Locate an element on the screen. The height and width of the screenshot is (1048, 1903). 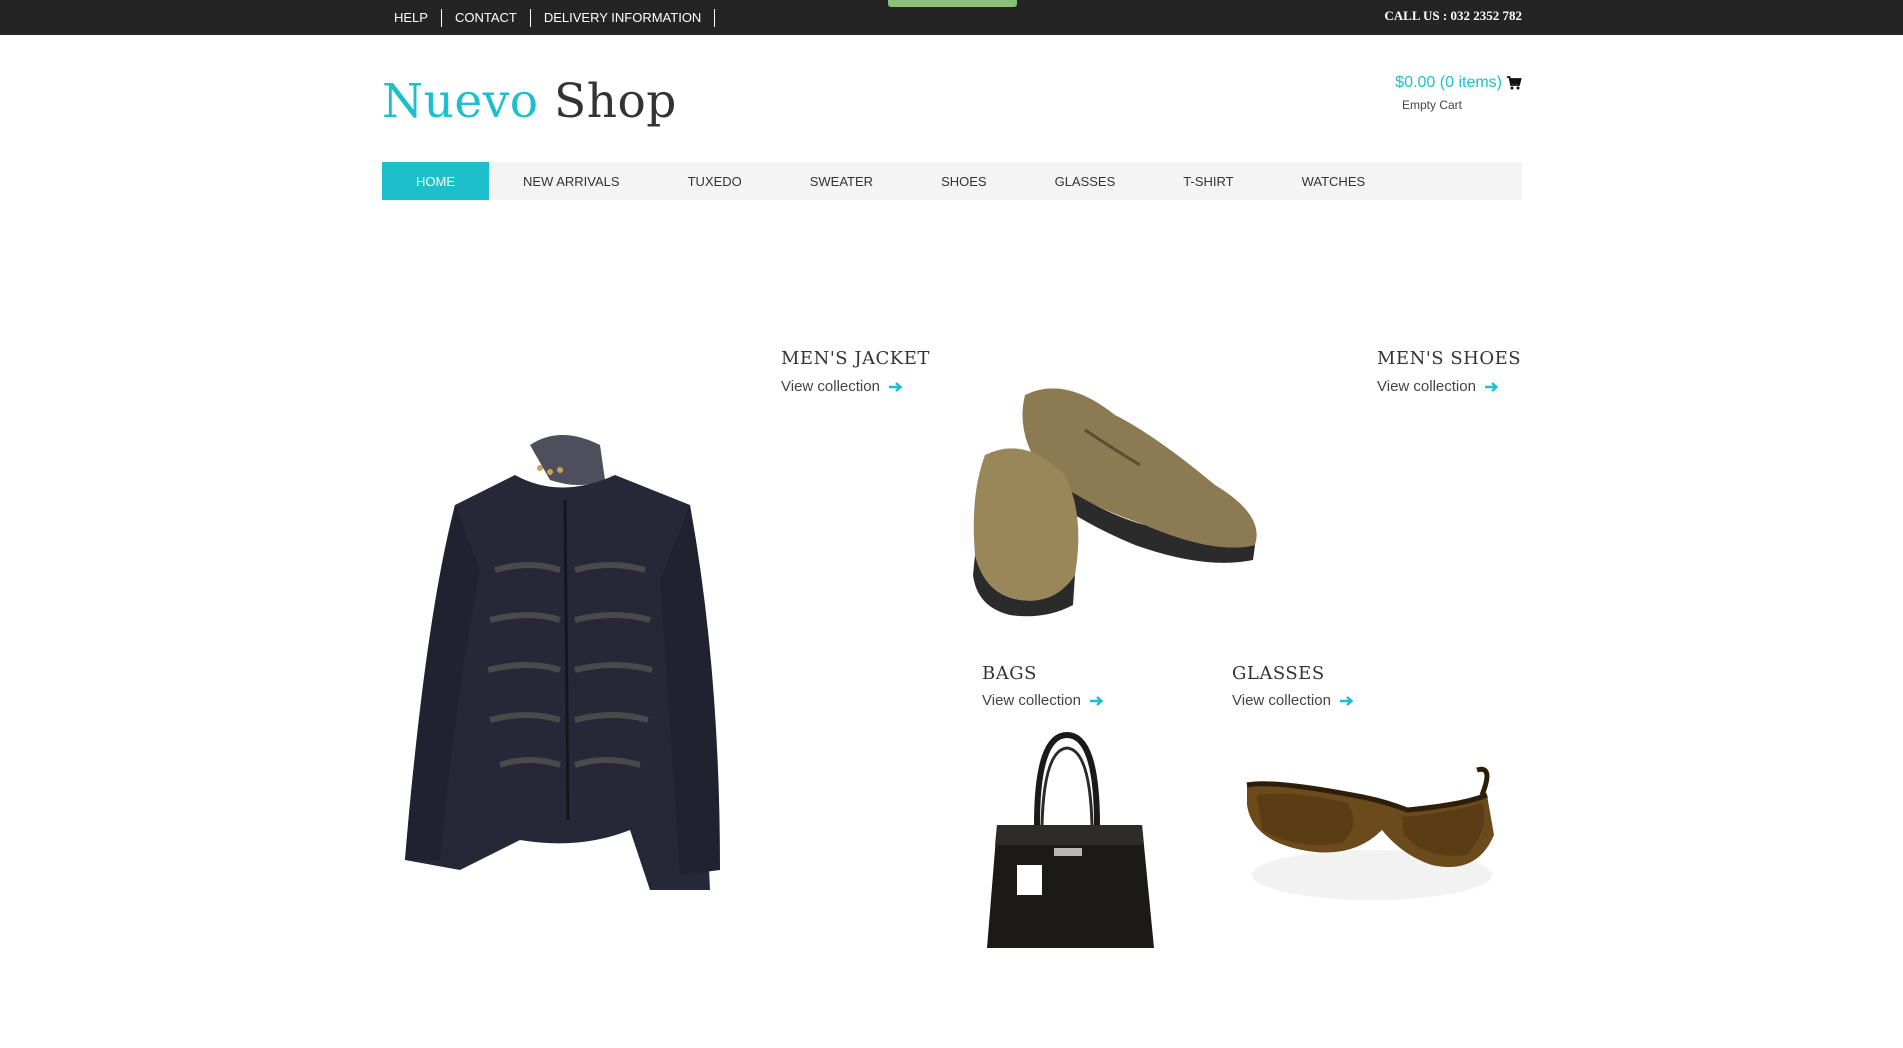
jacket-view-collection-label: View collection is located at coordinates (830, 386).